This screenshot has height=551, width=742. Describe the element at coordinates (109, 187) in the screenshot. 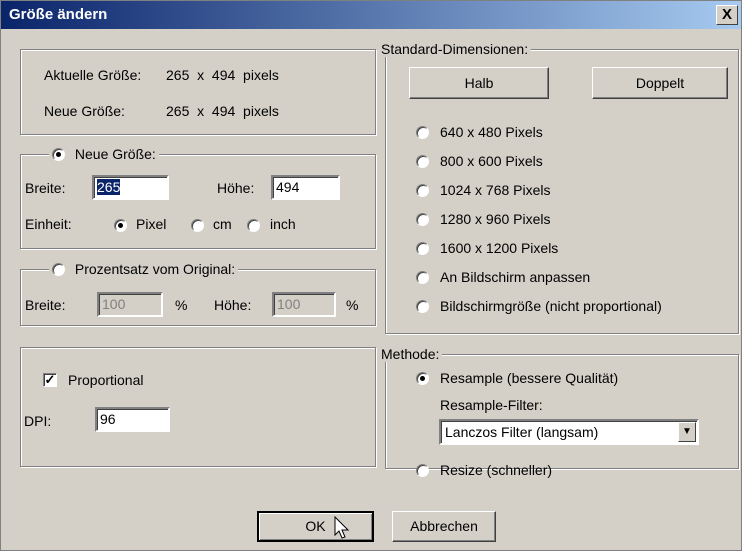

I see `width-value: 265` at that location.